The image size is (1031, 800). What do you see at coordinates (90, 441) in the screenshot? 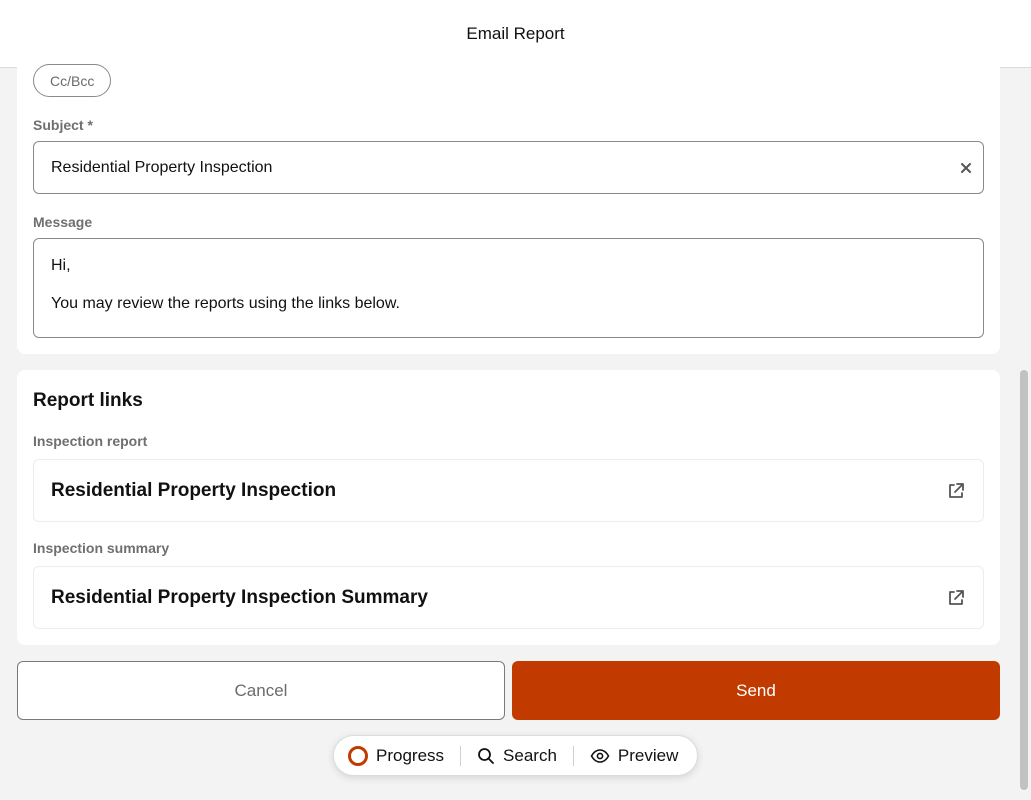
I see `inspection-report-label: Inspection report` at bounding box center [90, 441].